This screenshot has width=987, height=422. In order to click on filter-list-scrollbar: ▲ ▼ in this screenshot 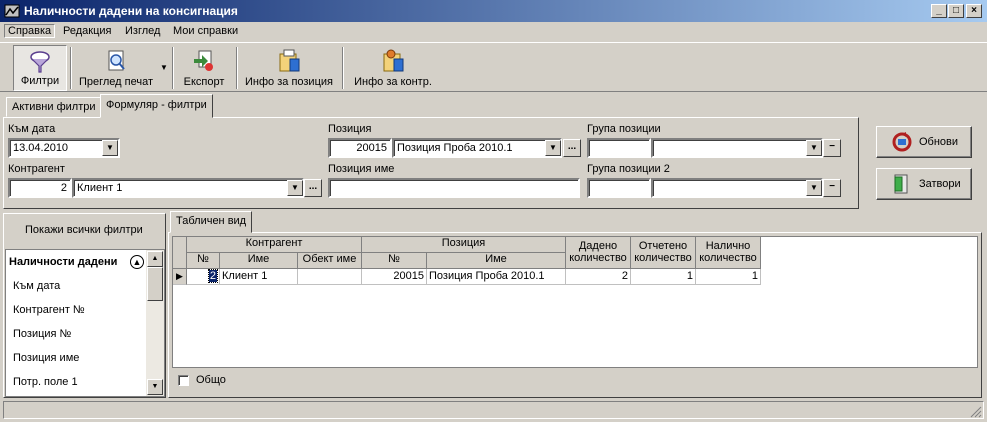, I will do `click(155, 323)`.